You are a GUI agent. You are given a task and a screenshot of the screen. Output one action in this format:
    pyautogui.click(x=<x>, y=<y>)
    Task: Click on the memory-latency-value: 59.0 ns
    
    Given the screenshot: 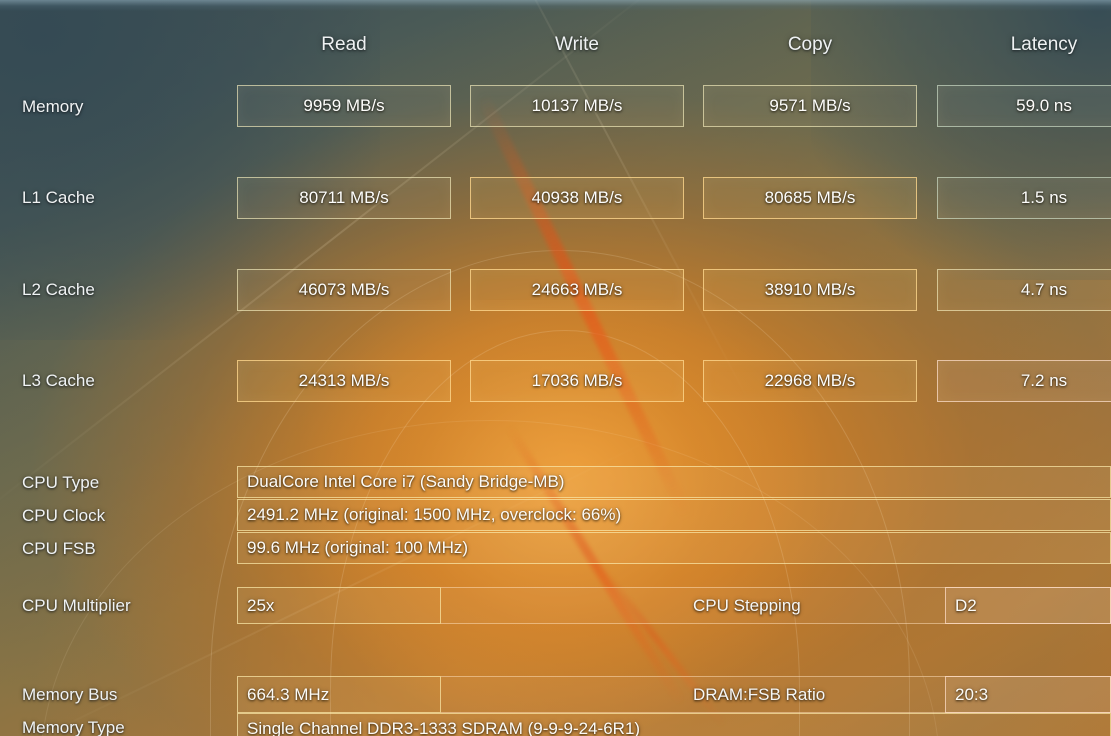 What is the action you would take?
    pyautogui.click(x=1024, y=106)
    